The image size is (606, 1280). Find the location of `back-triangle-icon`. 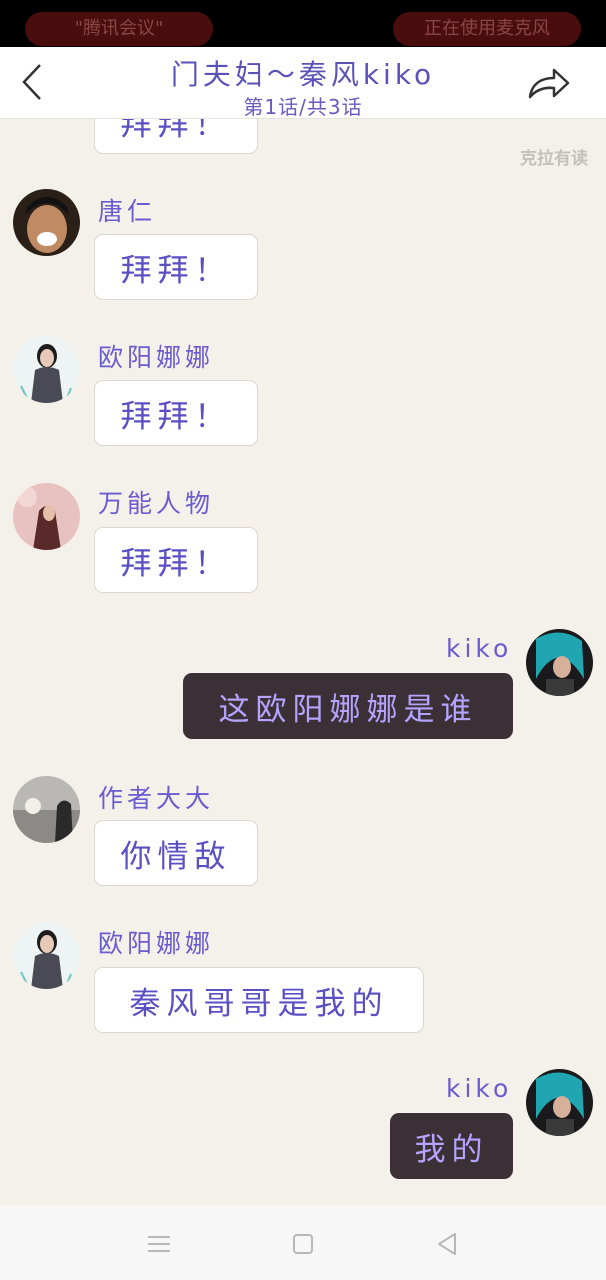

back-triangle-icon is located at coordinates (447, 1244).